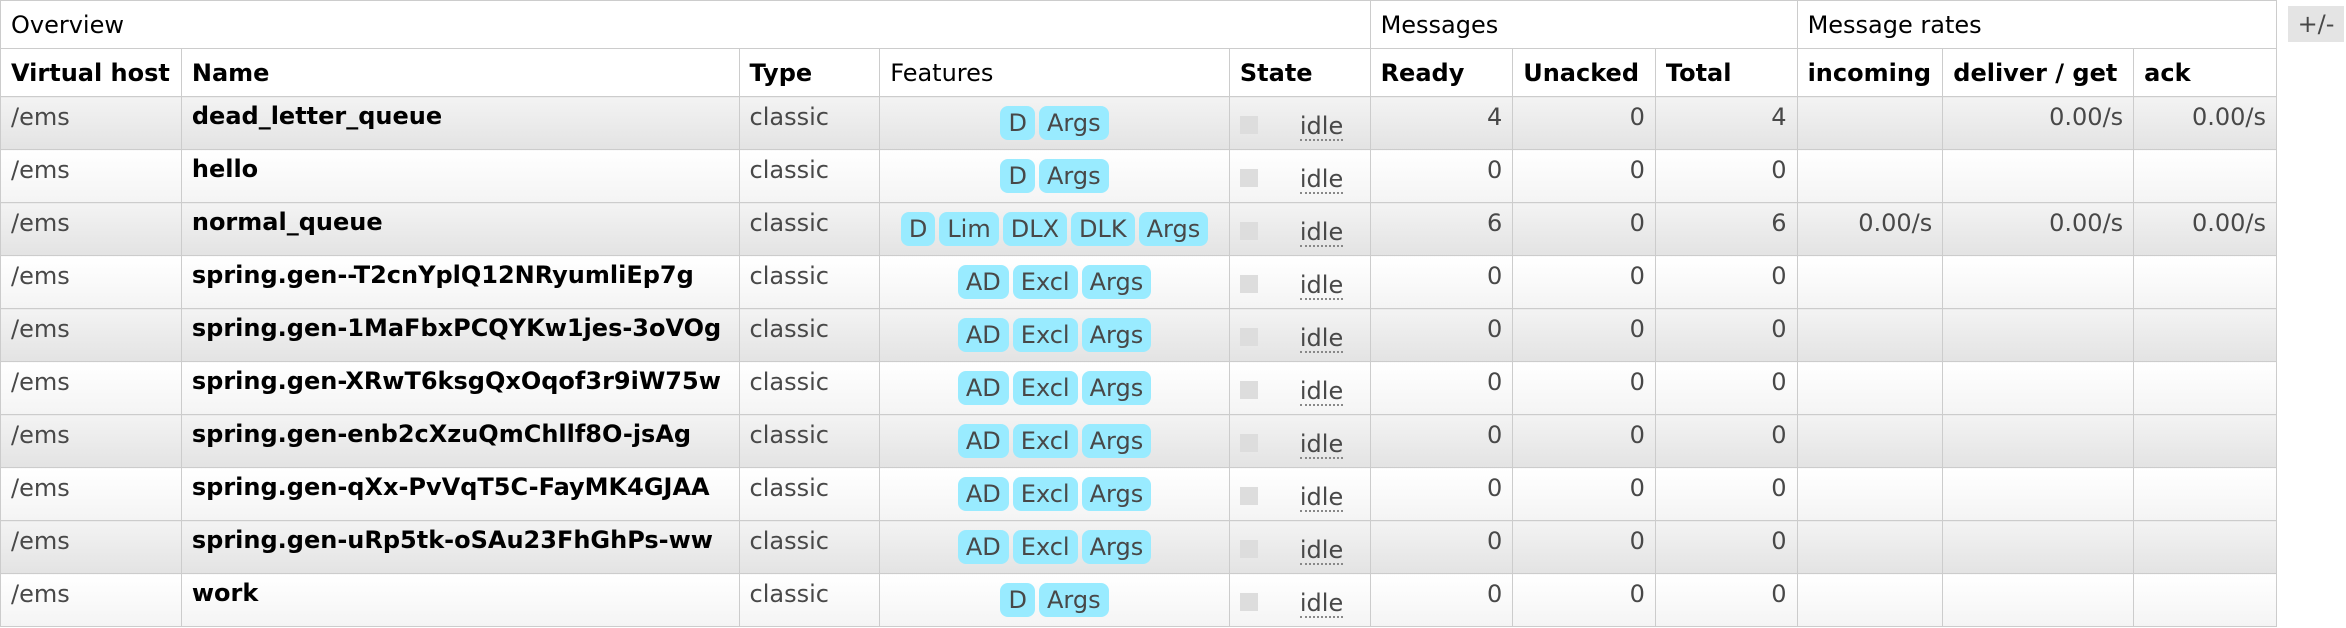 The image size is (2346, 628). I want to click on queue-name-cell: spring.gen-qXx-PvVqT5C-FayMK4GJAA, so click(460, 494).